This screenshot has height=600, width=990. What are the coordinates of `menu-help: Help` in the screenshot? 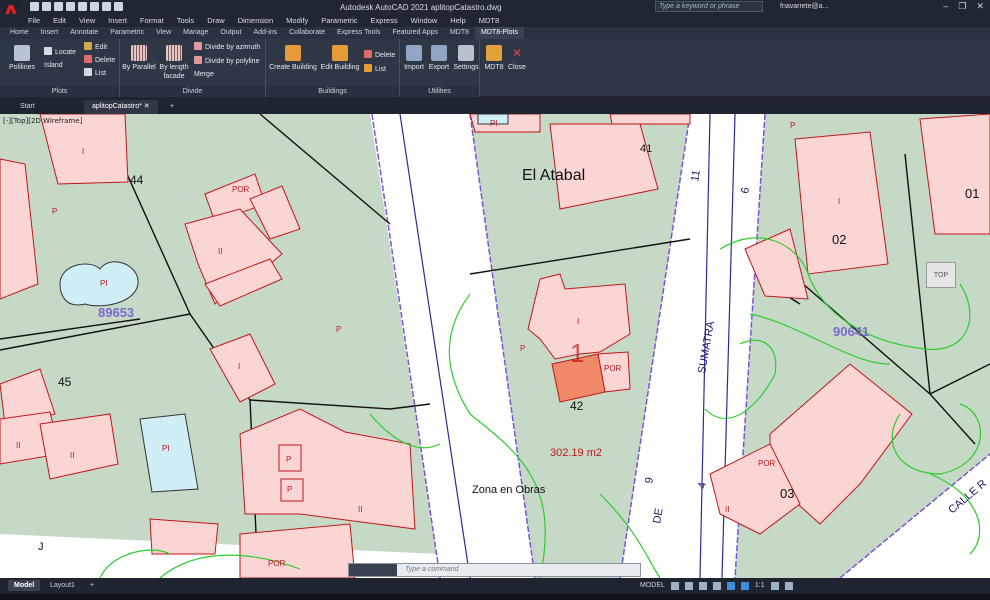 It's located at (457, 20).